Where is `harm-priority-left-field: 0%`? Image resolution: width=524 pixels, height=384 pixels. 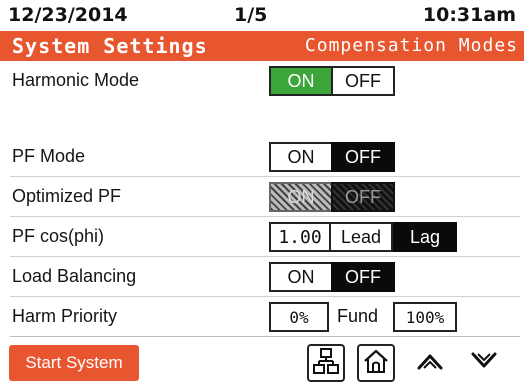
harm-priority-left-field: 0% is located at coordinates (299, 317).